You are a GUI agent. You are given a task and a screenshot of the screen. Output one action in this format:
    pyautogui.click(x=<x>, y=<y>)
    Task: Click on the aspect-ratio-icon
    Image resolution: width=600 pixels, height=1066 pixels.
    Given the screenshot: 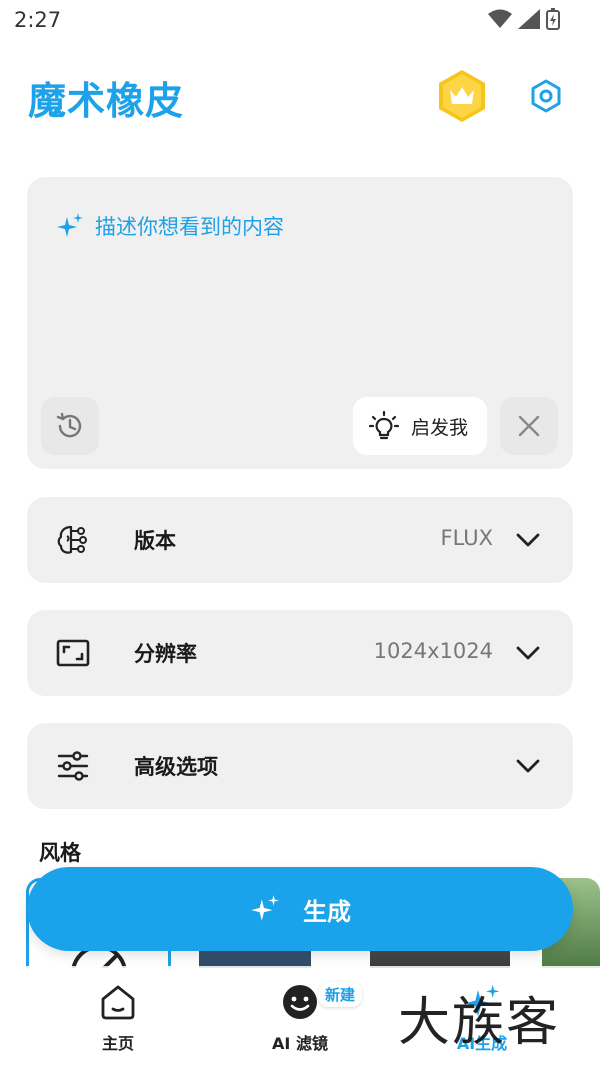 What is the action you would take?
    pyautogui.click(x=73, y=653)
    